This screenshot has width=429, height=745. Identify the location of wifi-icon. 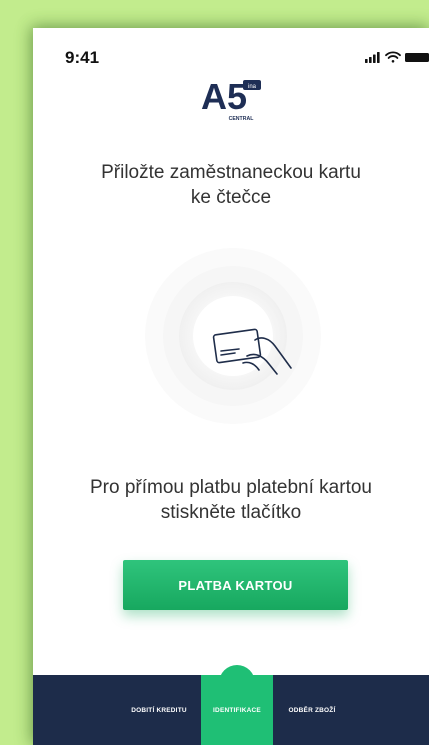
(393, 57).